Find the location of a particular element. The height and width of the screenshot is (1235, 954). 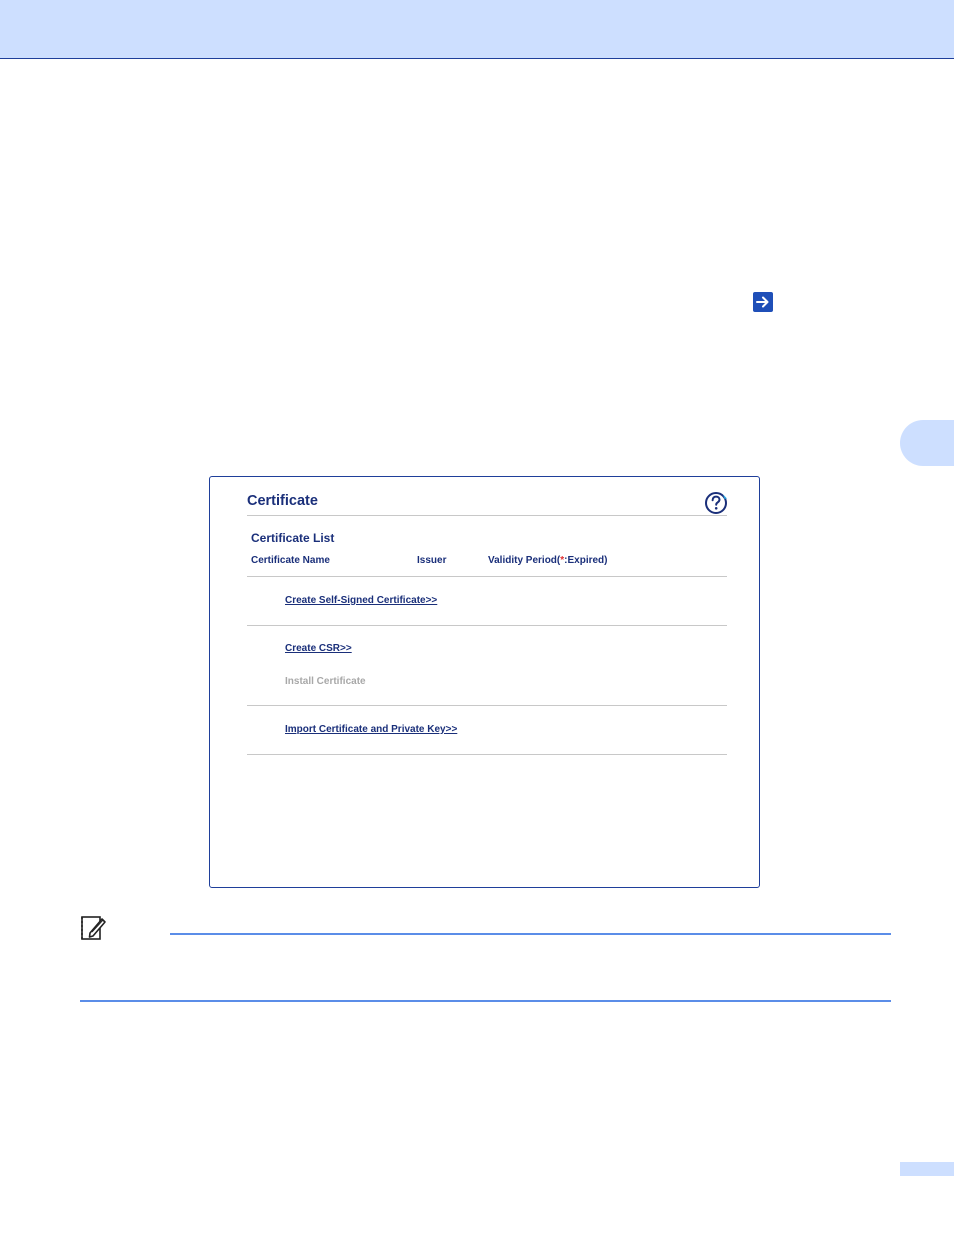

validity-label: Validity Period( is located at coordinates (524, 560).